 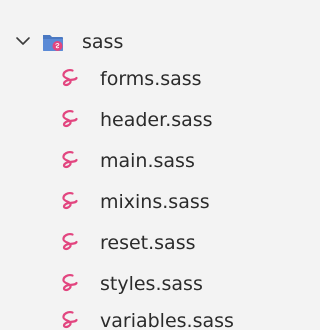 I want to click on folder-sass: sass, so click(x=129, y=42).